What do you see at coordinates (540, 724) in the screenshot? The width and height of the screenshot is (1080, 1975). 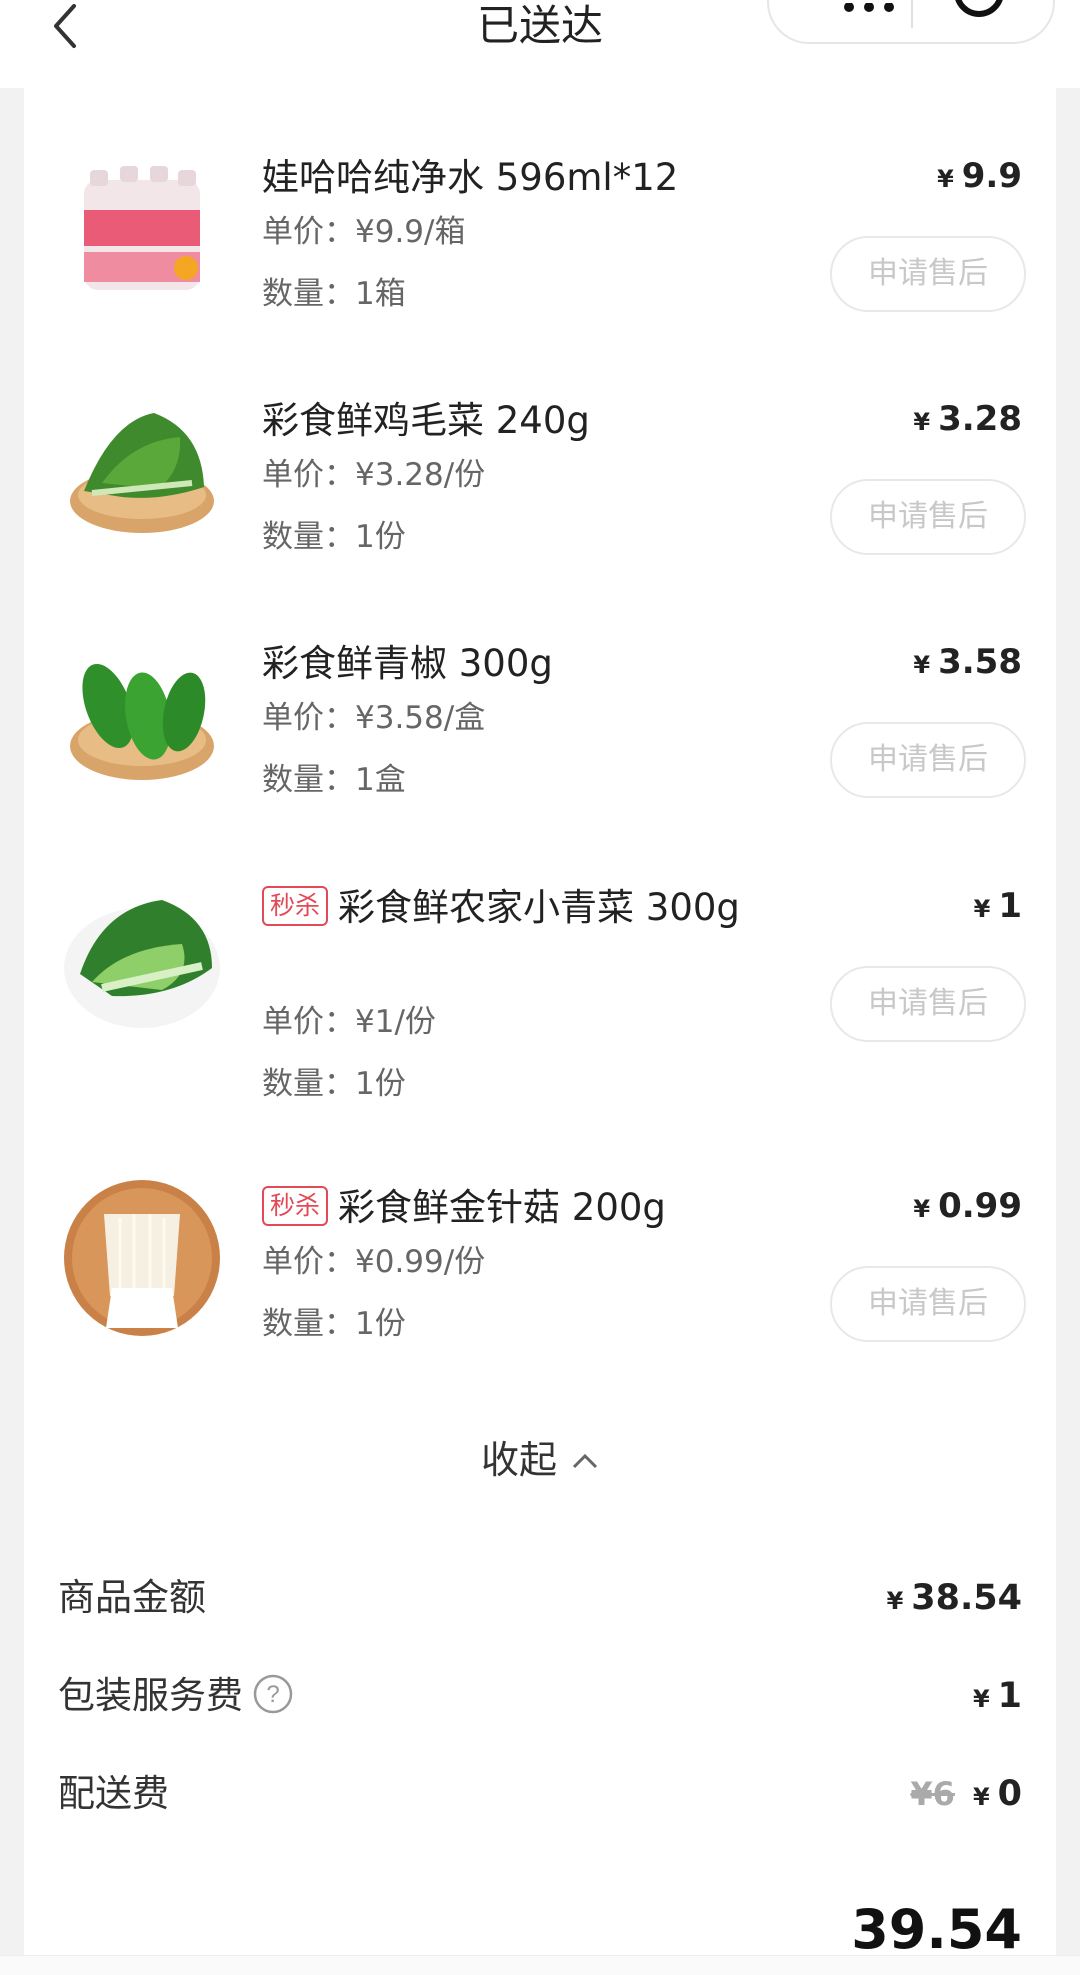 I see `order-item: 彩食鲜青椒 300g 单价：¥3.58/盒 数量：1盒 ¥3.58 申请售后` at bounding box center [540, 724].